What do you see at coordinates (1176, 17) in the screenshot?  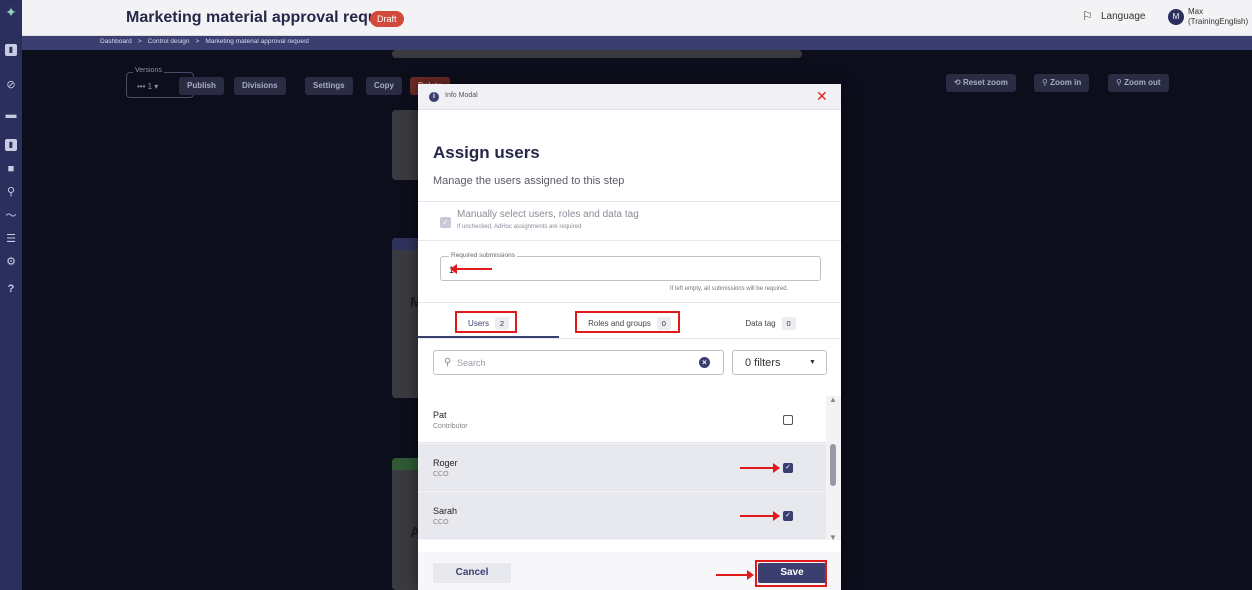 I see `avatar: M` at bounding box center [1176, 17].